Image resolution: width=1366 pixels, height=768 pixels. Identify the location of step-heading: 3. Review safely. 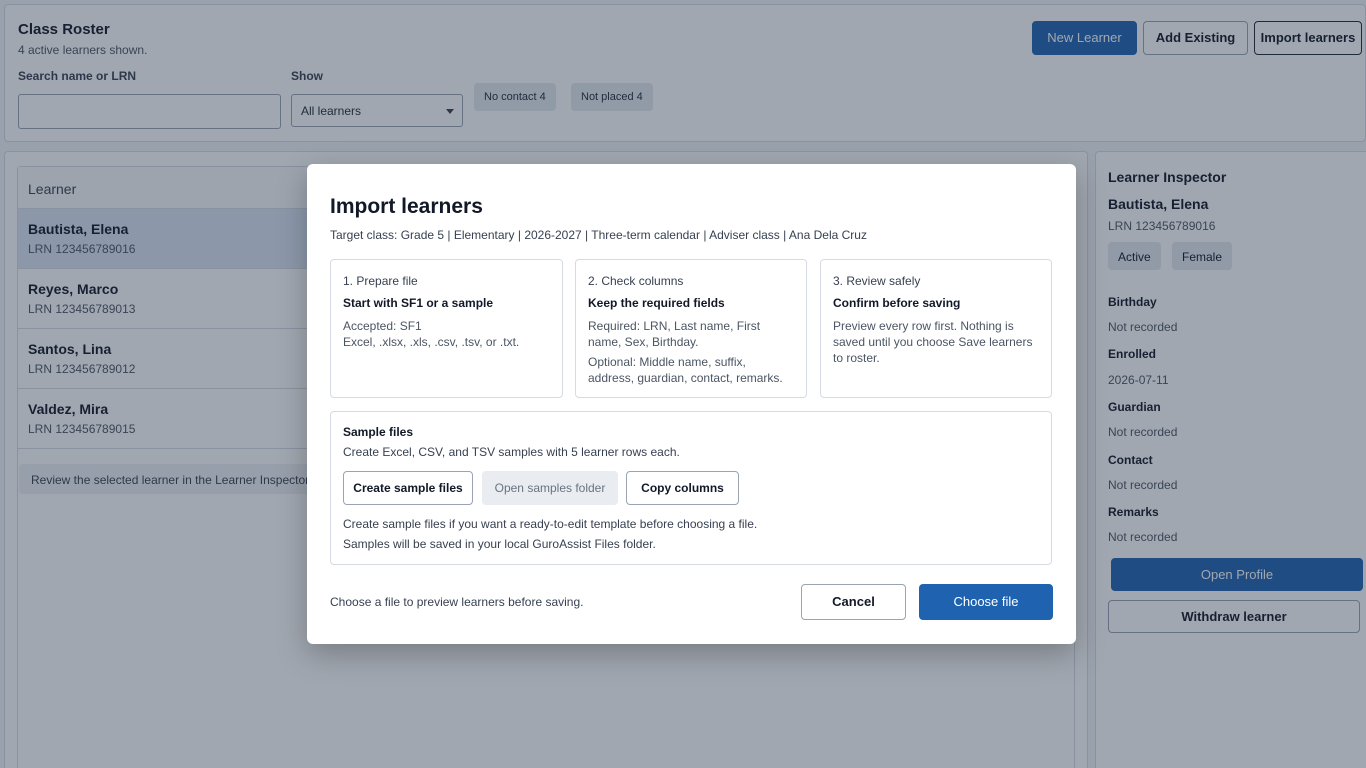
(877, 281).